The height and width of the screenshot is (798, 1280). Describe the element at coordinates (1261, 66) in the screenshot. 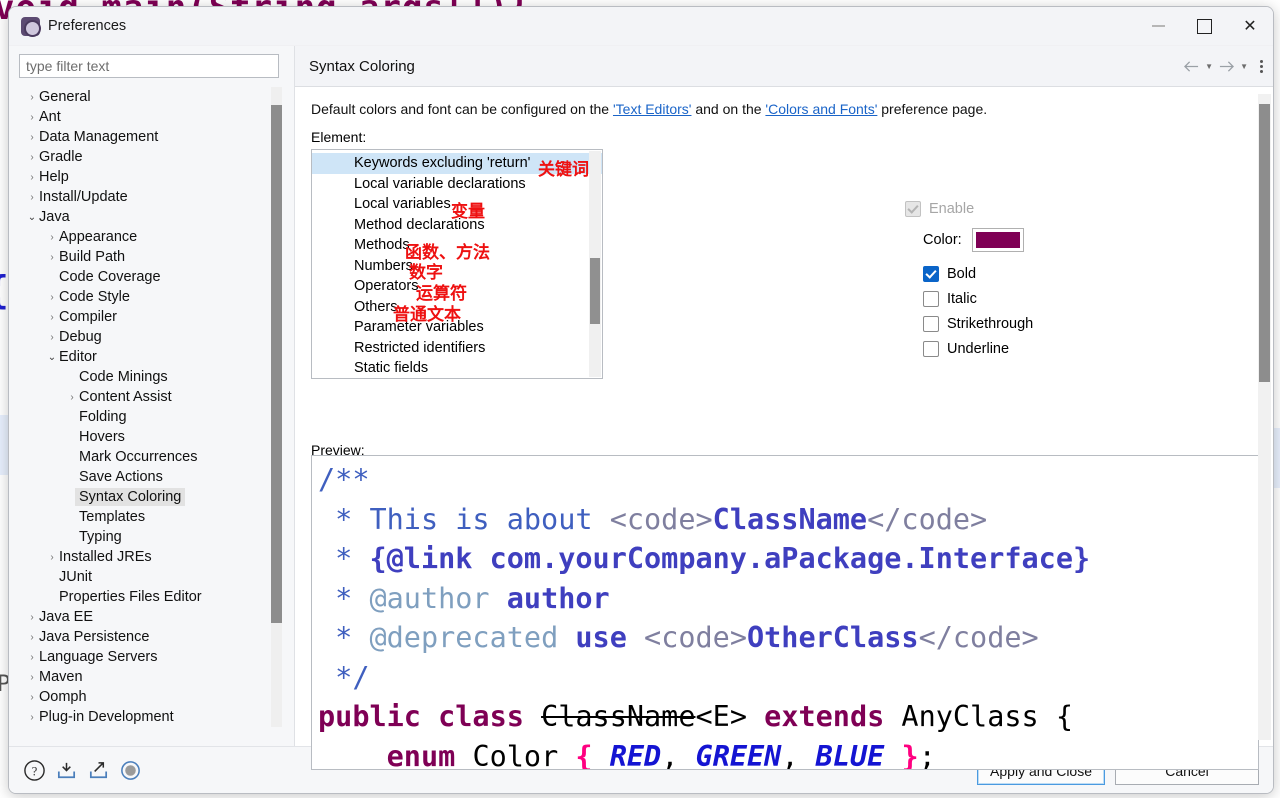

I see `view-menu-icon` at that location.